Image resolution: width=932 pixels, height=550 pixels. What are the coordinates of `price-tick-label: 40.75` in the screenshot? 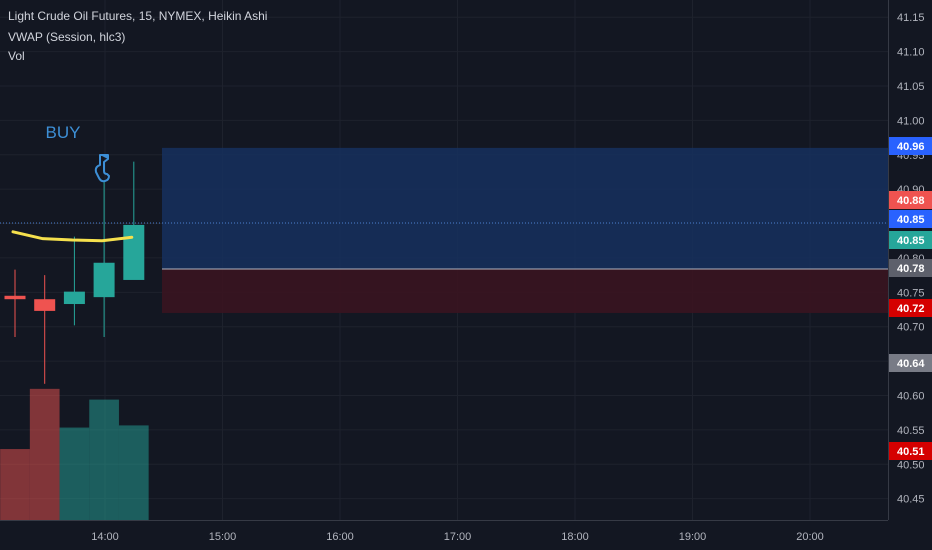 It's located at (911, 293).